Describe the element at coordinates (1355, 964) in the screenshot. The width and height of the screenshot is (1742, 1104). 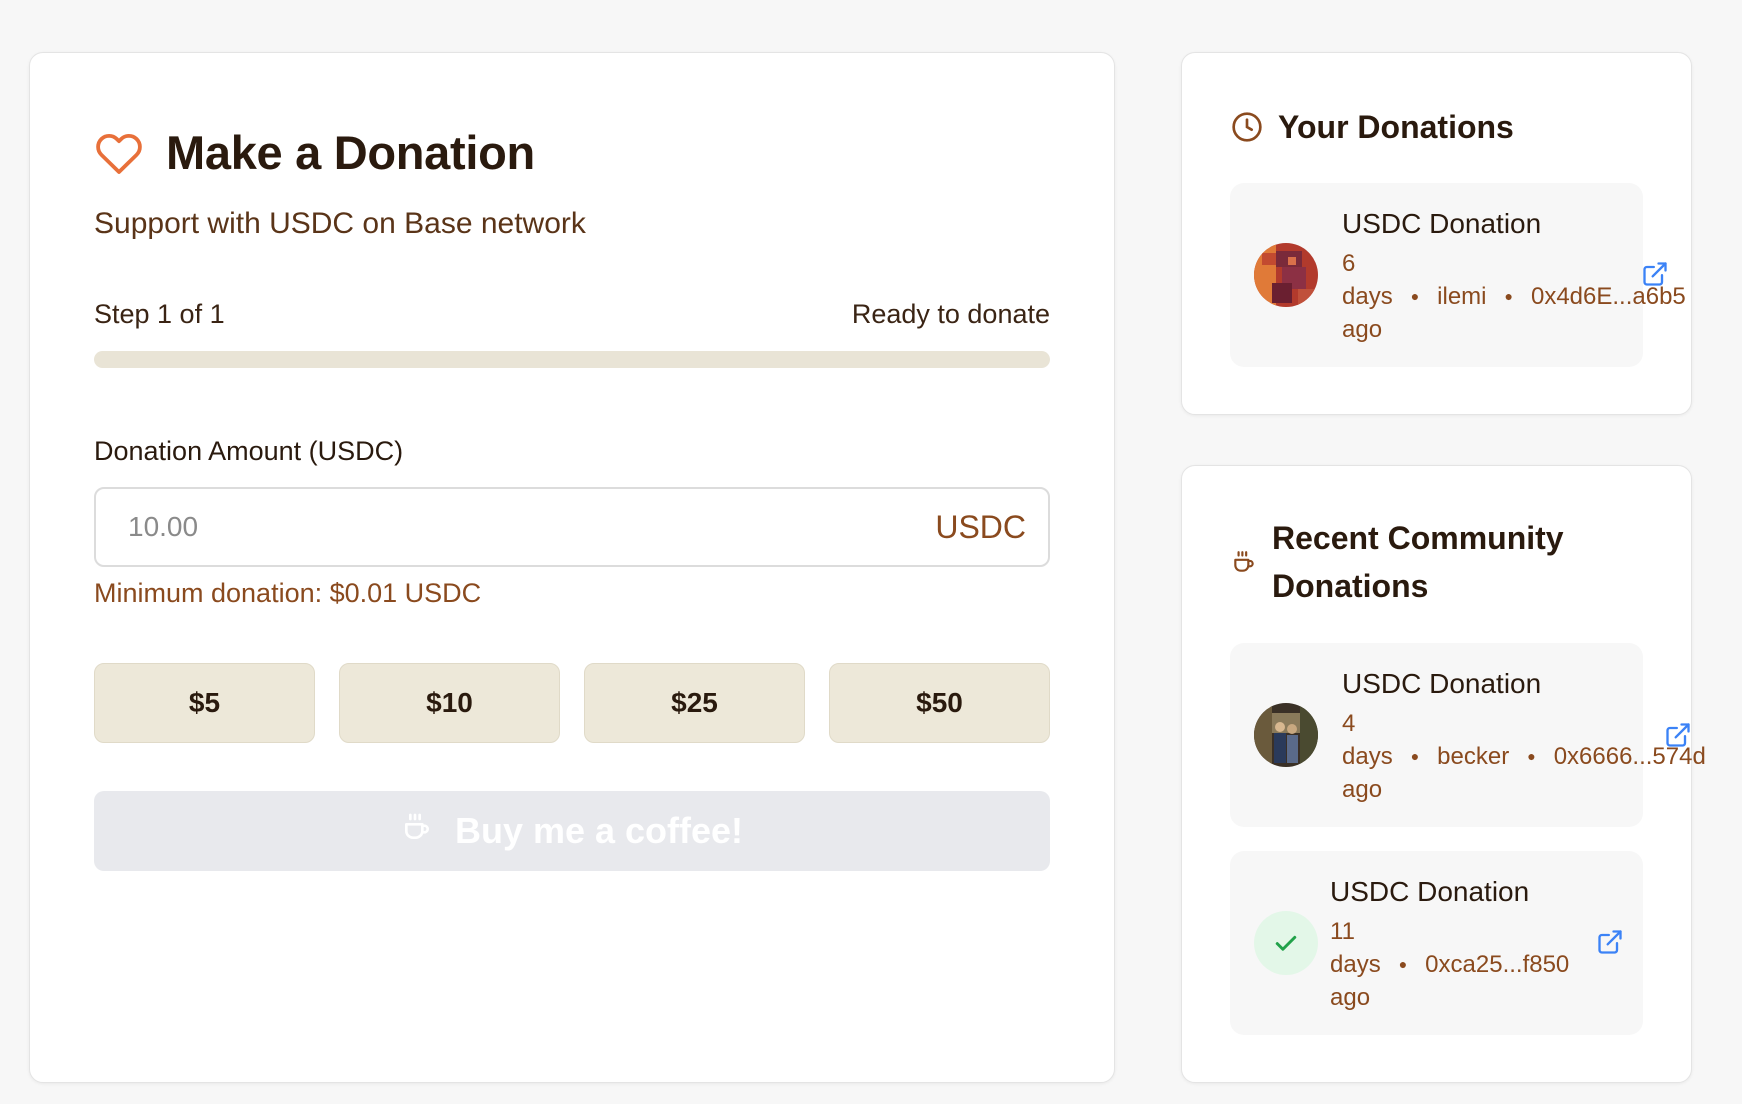
I see `donation-time: 11 days ago` at that location.